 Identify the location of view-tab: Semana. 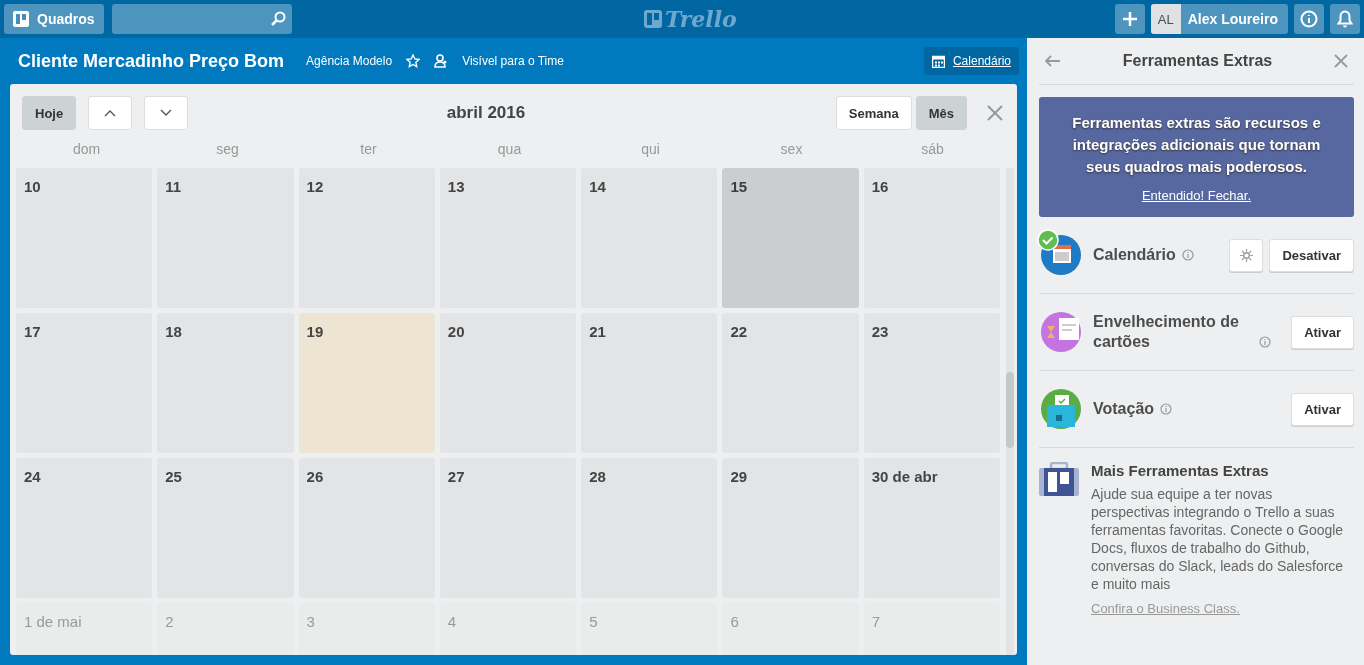
(873, 113).